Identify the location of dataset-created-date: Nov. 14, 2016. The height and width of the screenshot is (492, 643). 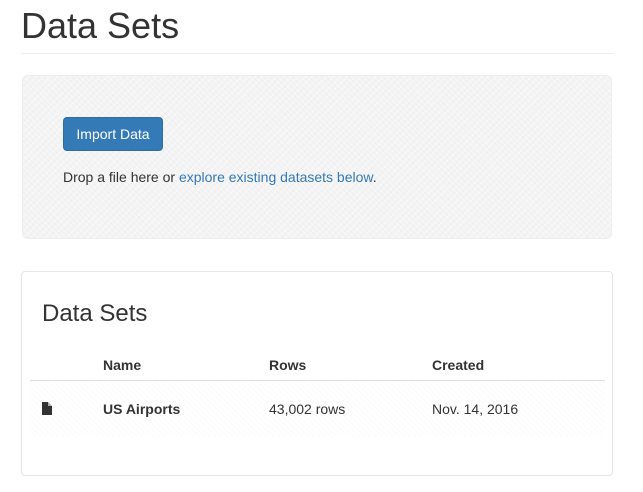
(518, 408).